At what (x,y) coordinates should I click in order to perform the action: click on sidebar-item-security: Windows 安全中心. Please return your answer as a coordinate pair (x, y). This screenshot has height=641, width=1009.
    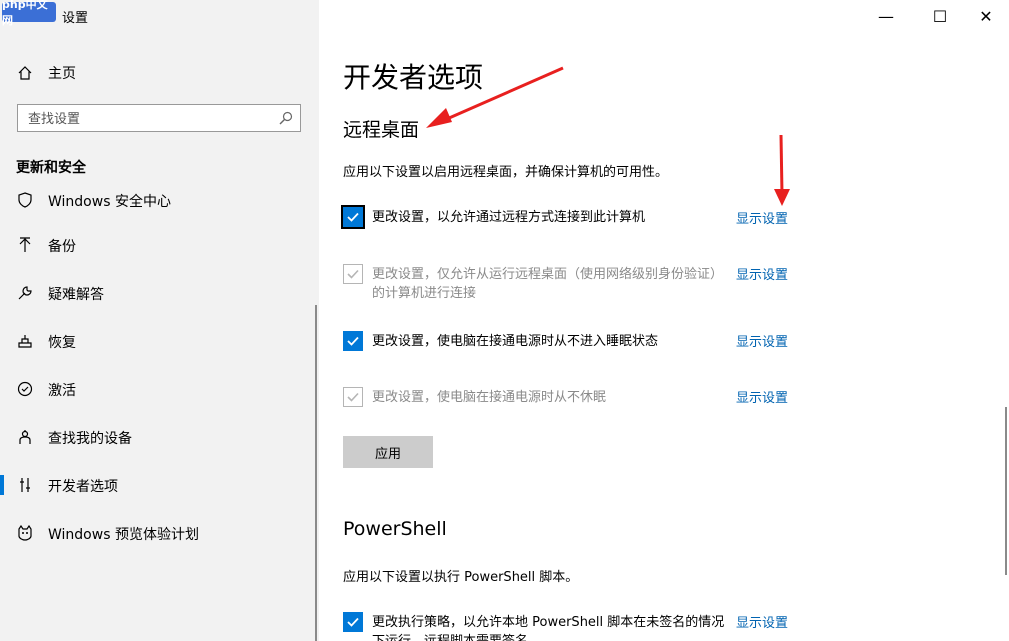
    Looking at the image, I should click on (158, 200).